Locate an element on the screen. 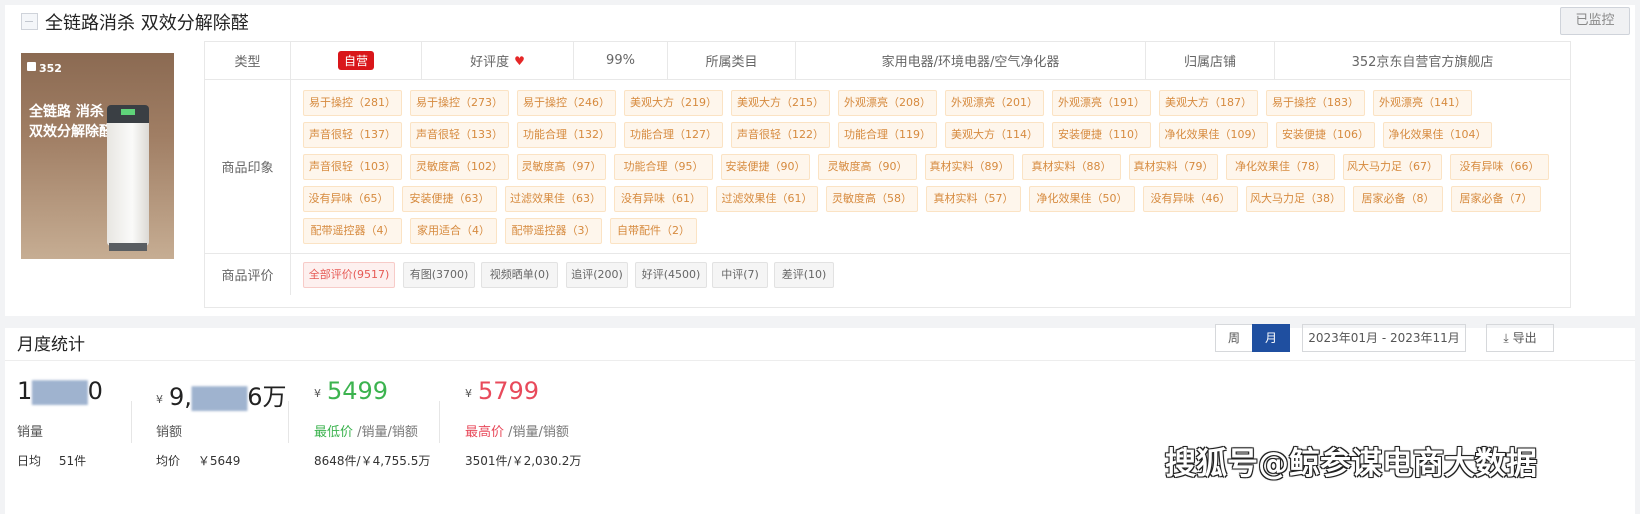  revenue-value: ¥9,▇▇▇6万 is located at coordinates (221, 394).